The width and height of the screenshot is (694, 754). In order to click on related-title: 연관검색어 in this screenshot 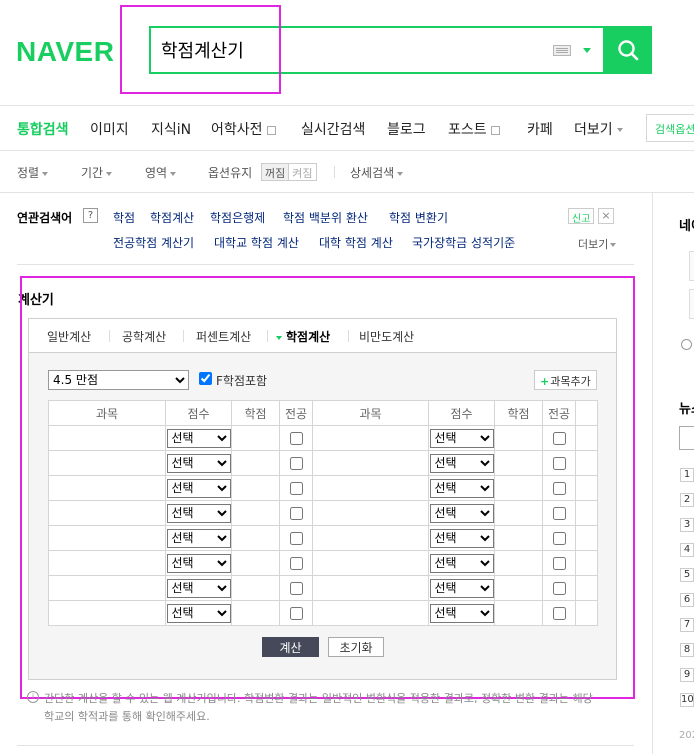, I will do `click(45, 218)`.